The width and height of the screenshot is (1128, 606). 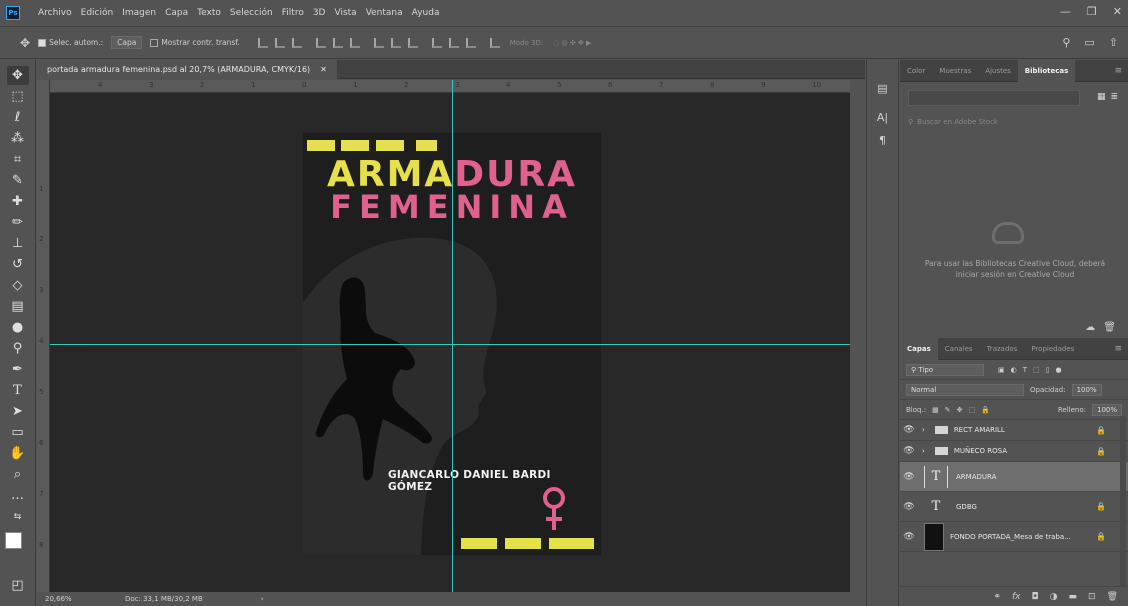 What do you see at coordinates (1048, 370) in the screenshot?
I see `filter-smart-object-icon: ▯` at bounding box center [1048, 370].